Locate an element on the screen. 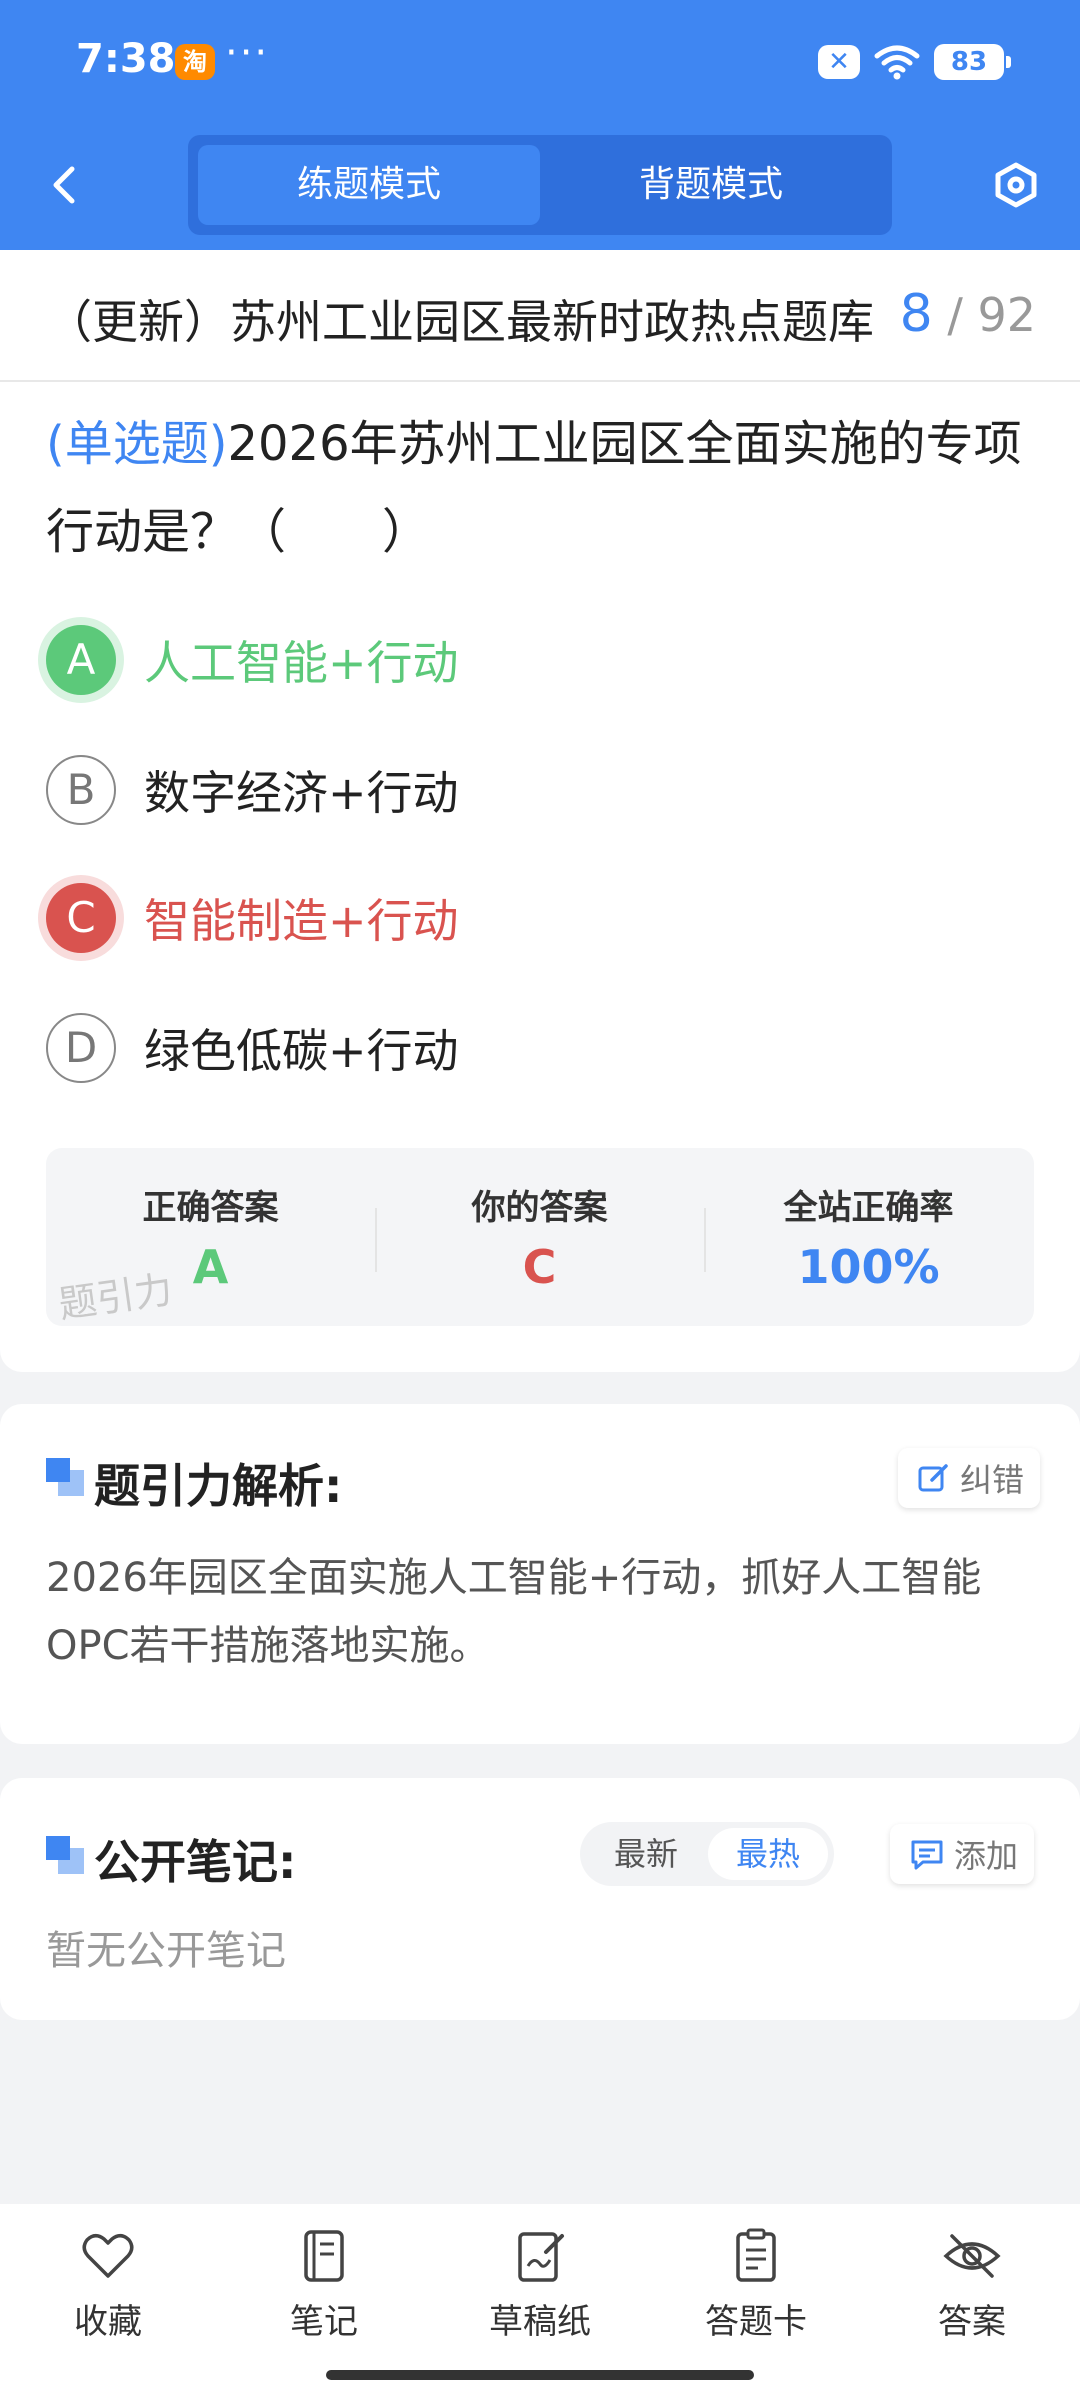 This screenshot has width=1080, height=2400. total-questions: / 92 is located at coordinates (991, 315).